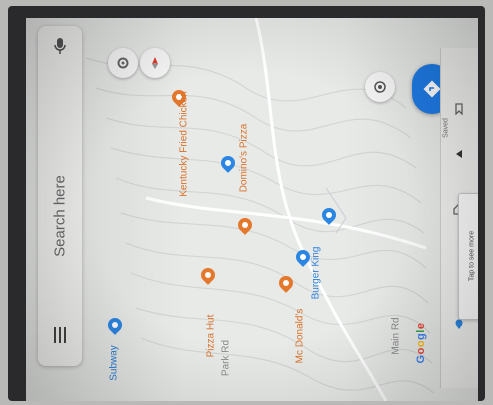 Image resolution: width=493 pixels, height=405 pixels. I want to click on triangle-icon, so click(459, 154).